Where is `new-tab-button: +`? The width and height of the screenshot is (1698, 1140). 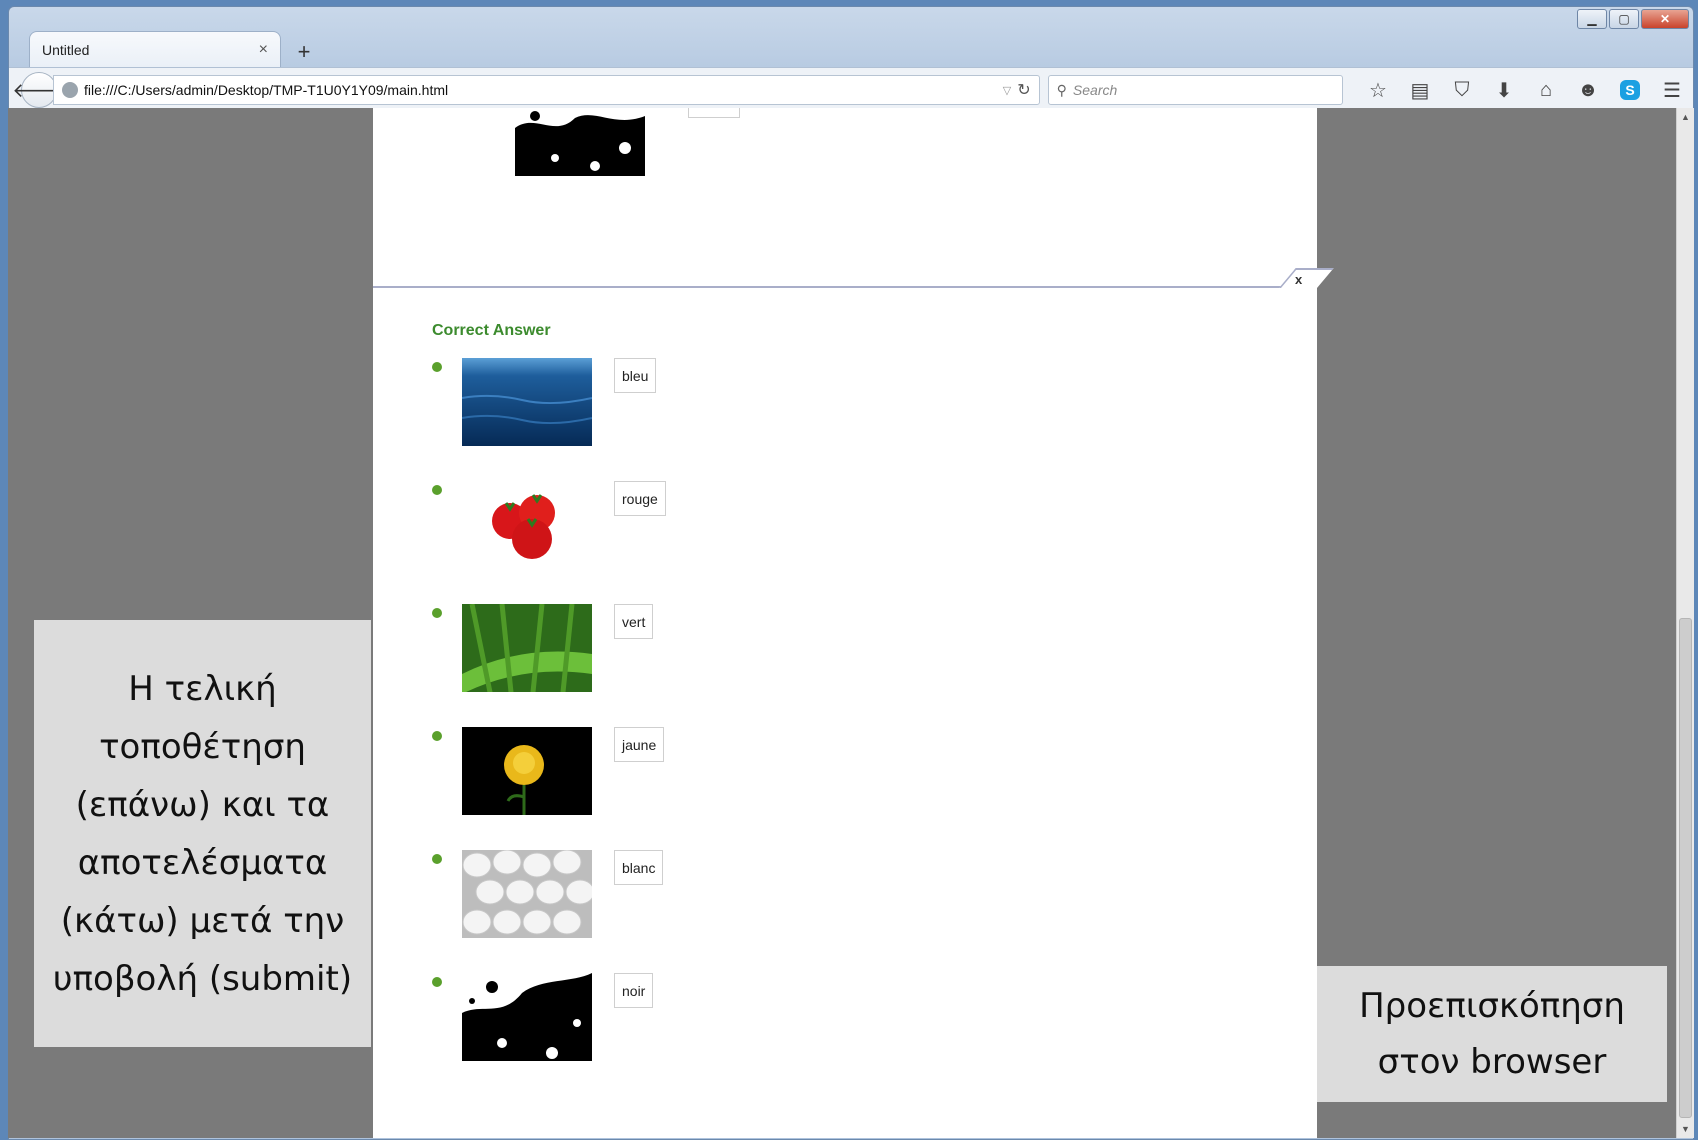
new-tab-button: + is located at coordinates (304, 52).